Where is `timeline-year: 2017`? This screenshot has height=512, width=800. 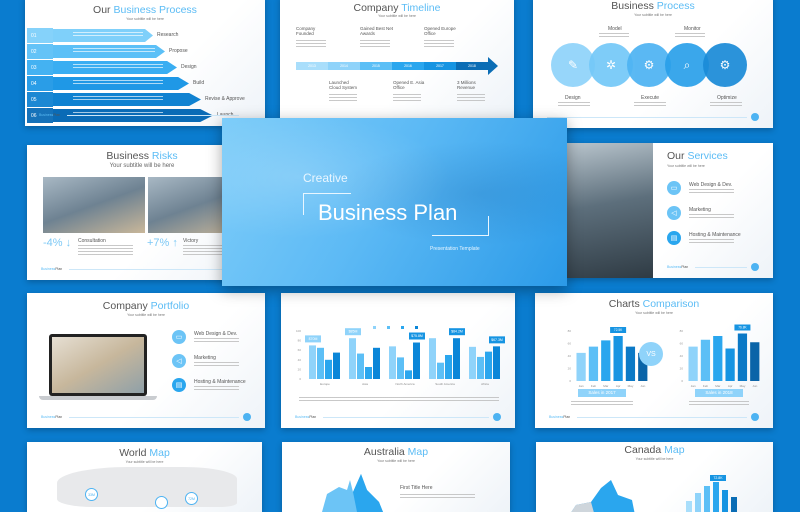 timeline-year: 2017 is located at coordinates (440, 66).